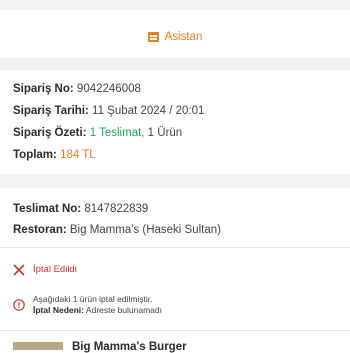  What do you see at coordinates (38, 346) in the screenshot?
I see `product-image` at bounding box center [38, 346].